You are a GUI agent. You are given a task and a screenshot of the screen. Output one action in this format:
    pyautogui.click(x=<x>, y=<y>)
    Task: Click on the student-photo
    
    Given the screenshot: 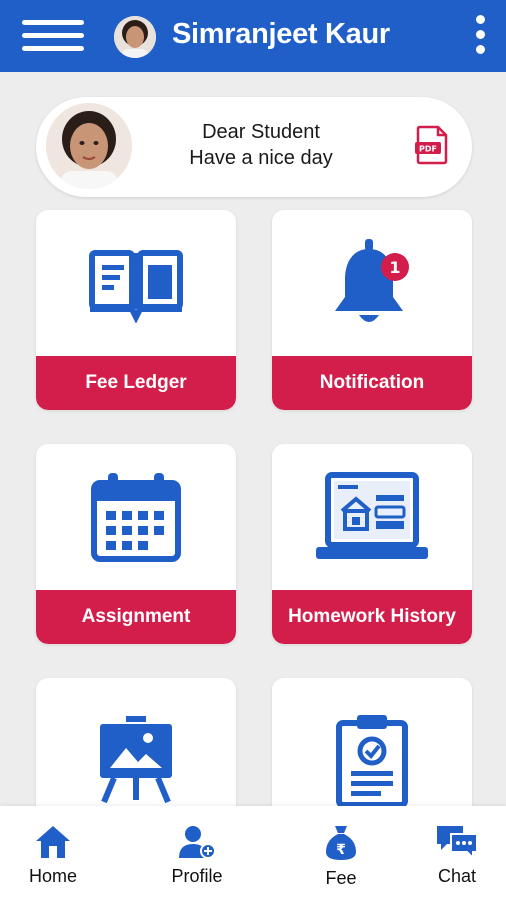 What is the action you would take?
    pyautogui.click(x=89, y=146)
    